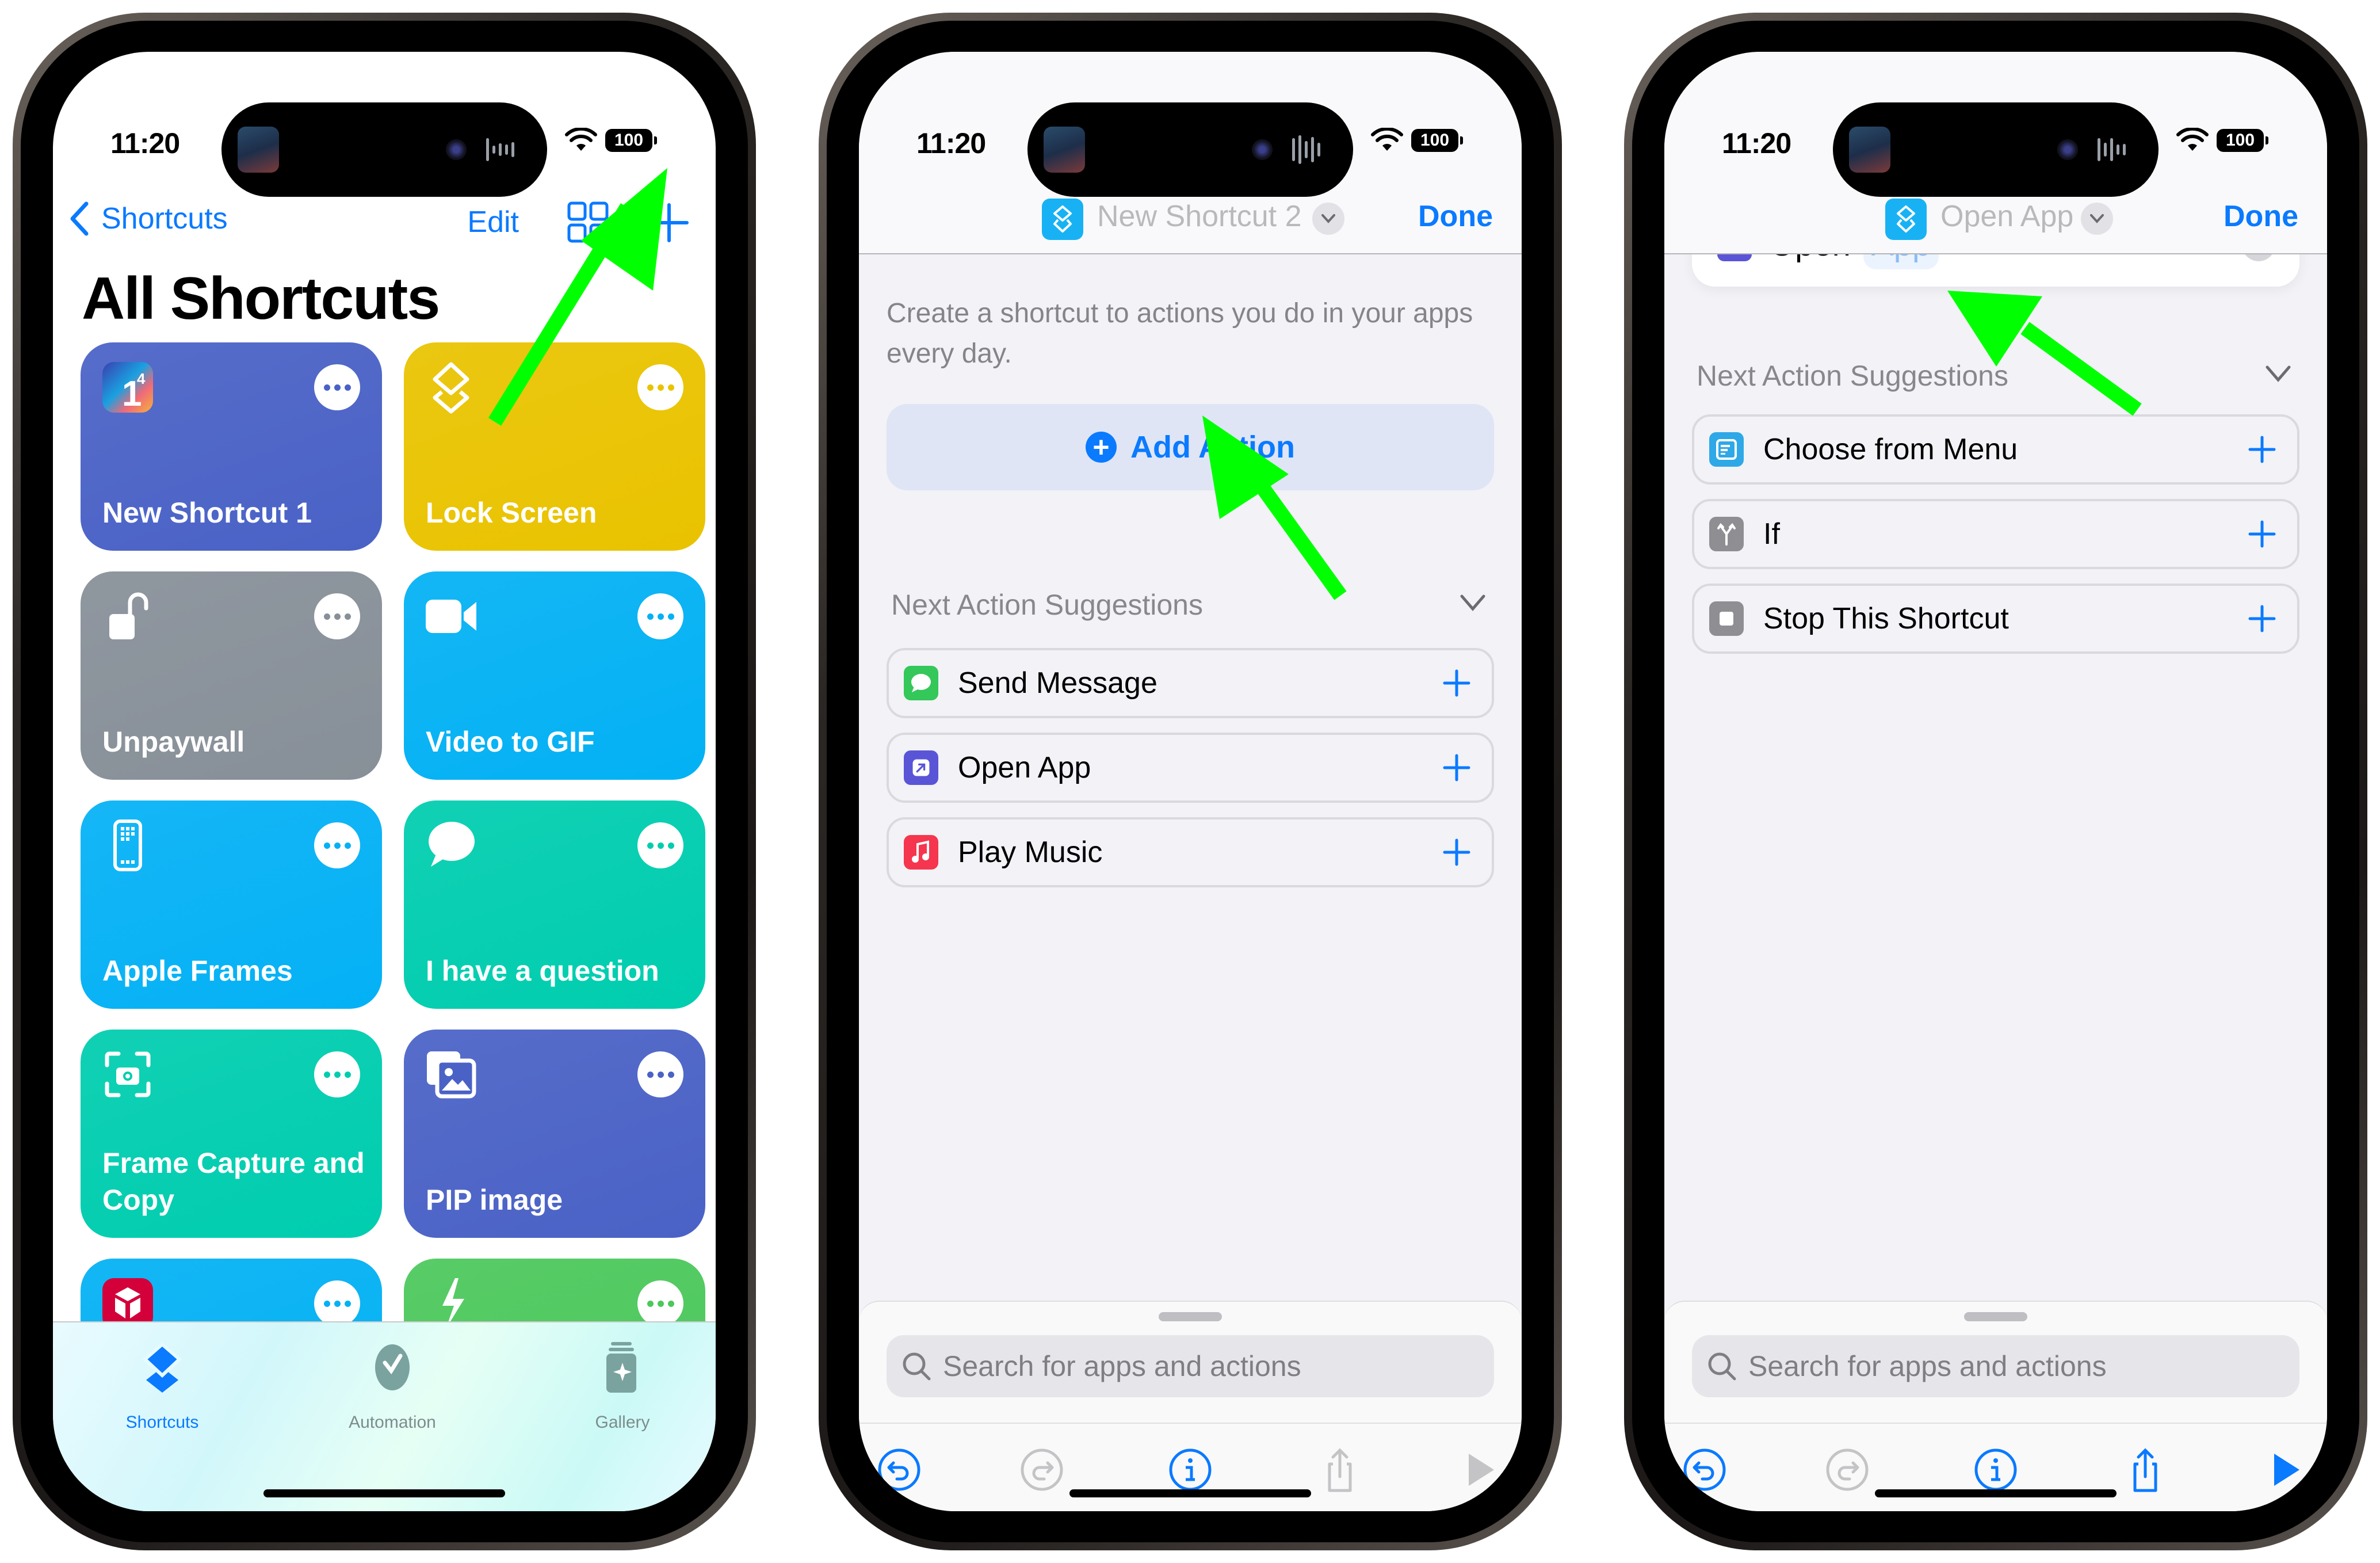 The image size is (2380, 1563). What do you see at coordinates (1869, 150) in the screenshot?
I see `now-playing-artwork` at bounding box center [1869, 150].